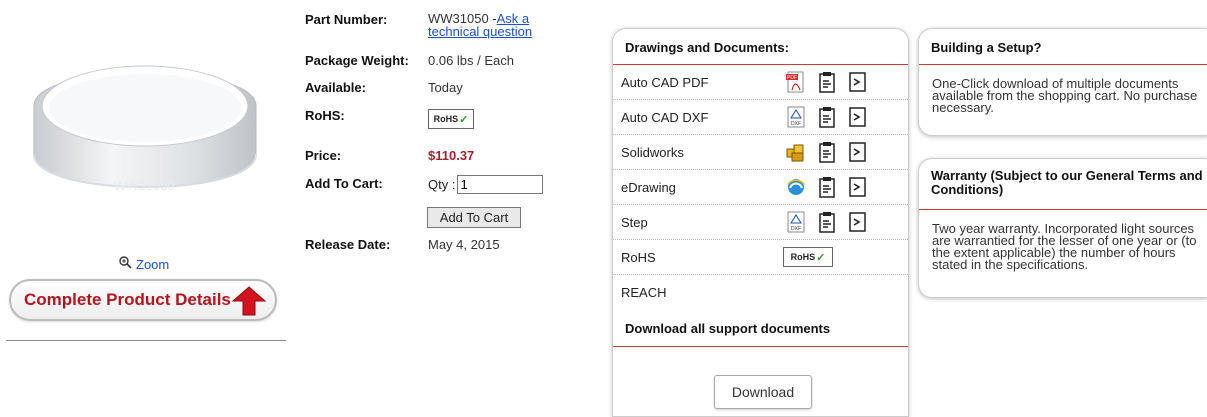  Describe the element at coordinates (127, 299) in the screenshot. I see `complete-product-details-label: Complete Product Details` at that location.